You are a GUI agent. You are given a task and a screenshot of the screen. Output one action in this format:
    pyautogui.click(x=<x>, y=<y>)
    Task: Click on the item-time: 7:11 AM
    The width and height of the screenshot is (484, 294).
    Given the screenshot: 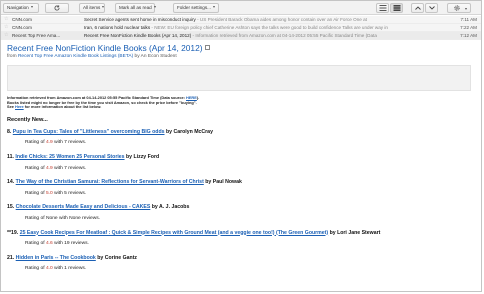 What is the action you would take?
    pyautogui.click(x=468, y=19)
    